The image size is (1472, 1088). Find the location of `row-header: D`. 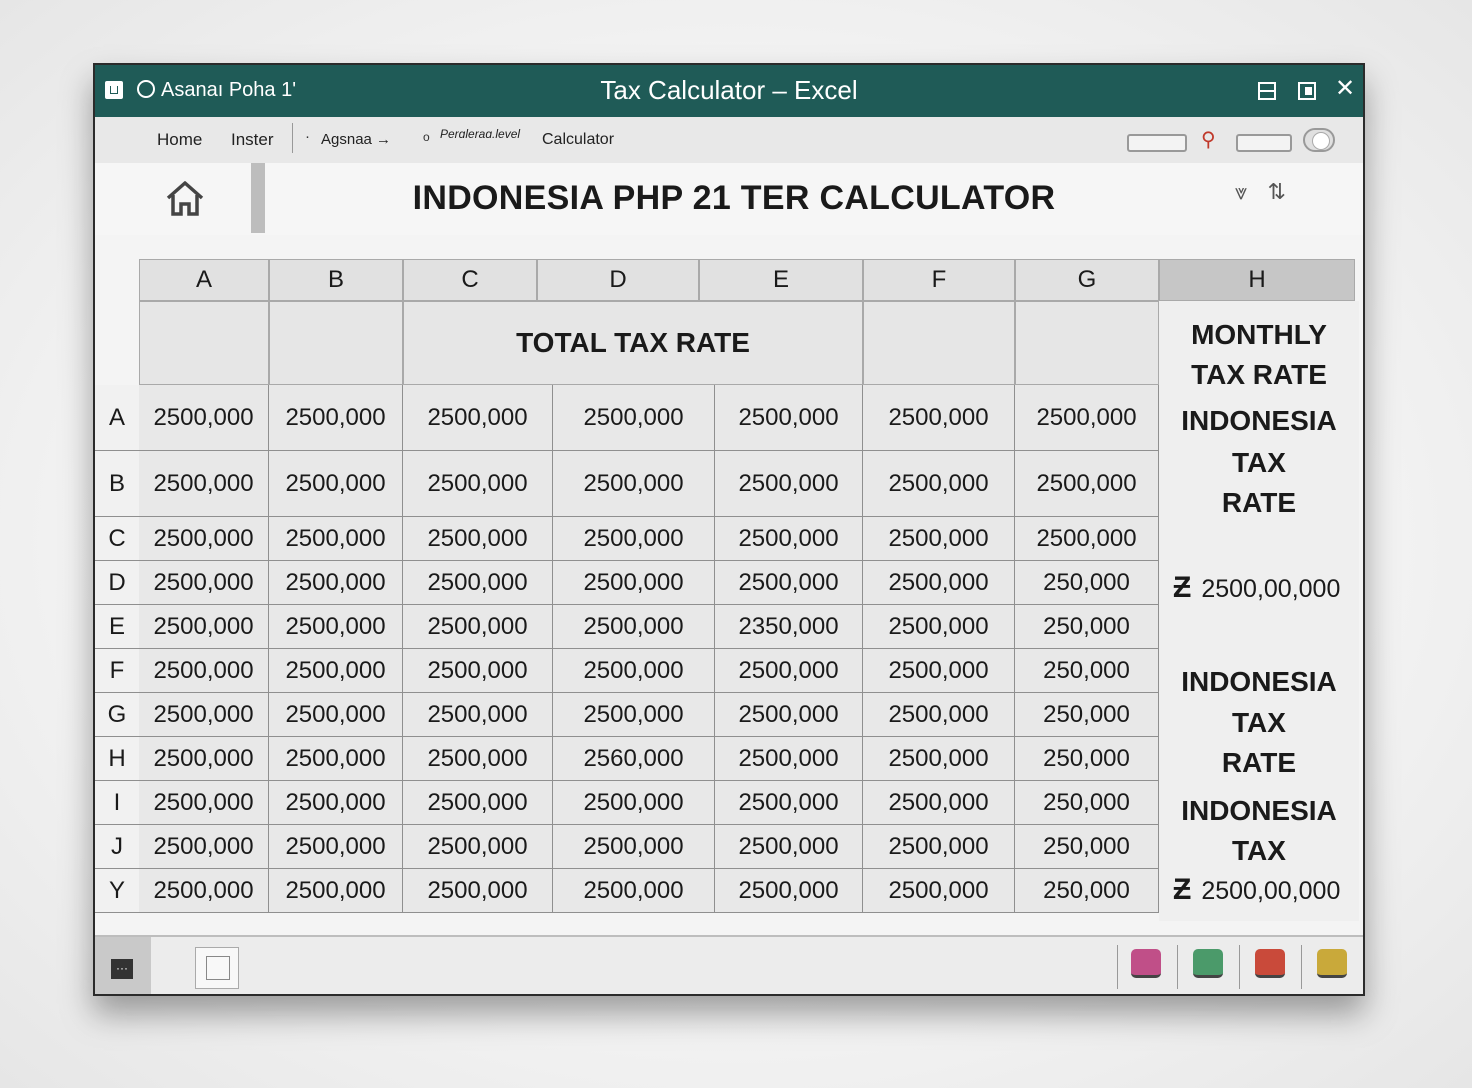

row-header: D is located at coordinates (117, 583).